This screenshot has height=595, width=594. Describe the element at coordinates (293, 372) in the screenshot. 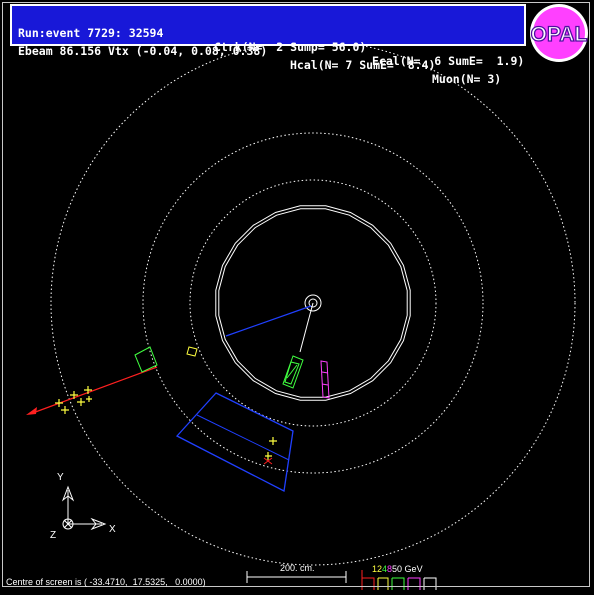

I see `ecal-hit-green` at that location.